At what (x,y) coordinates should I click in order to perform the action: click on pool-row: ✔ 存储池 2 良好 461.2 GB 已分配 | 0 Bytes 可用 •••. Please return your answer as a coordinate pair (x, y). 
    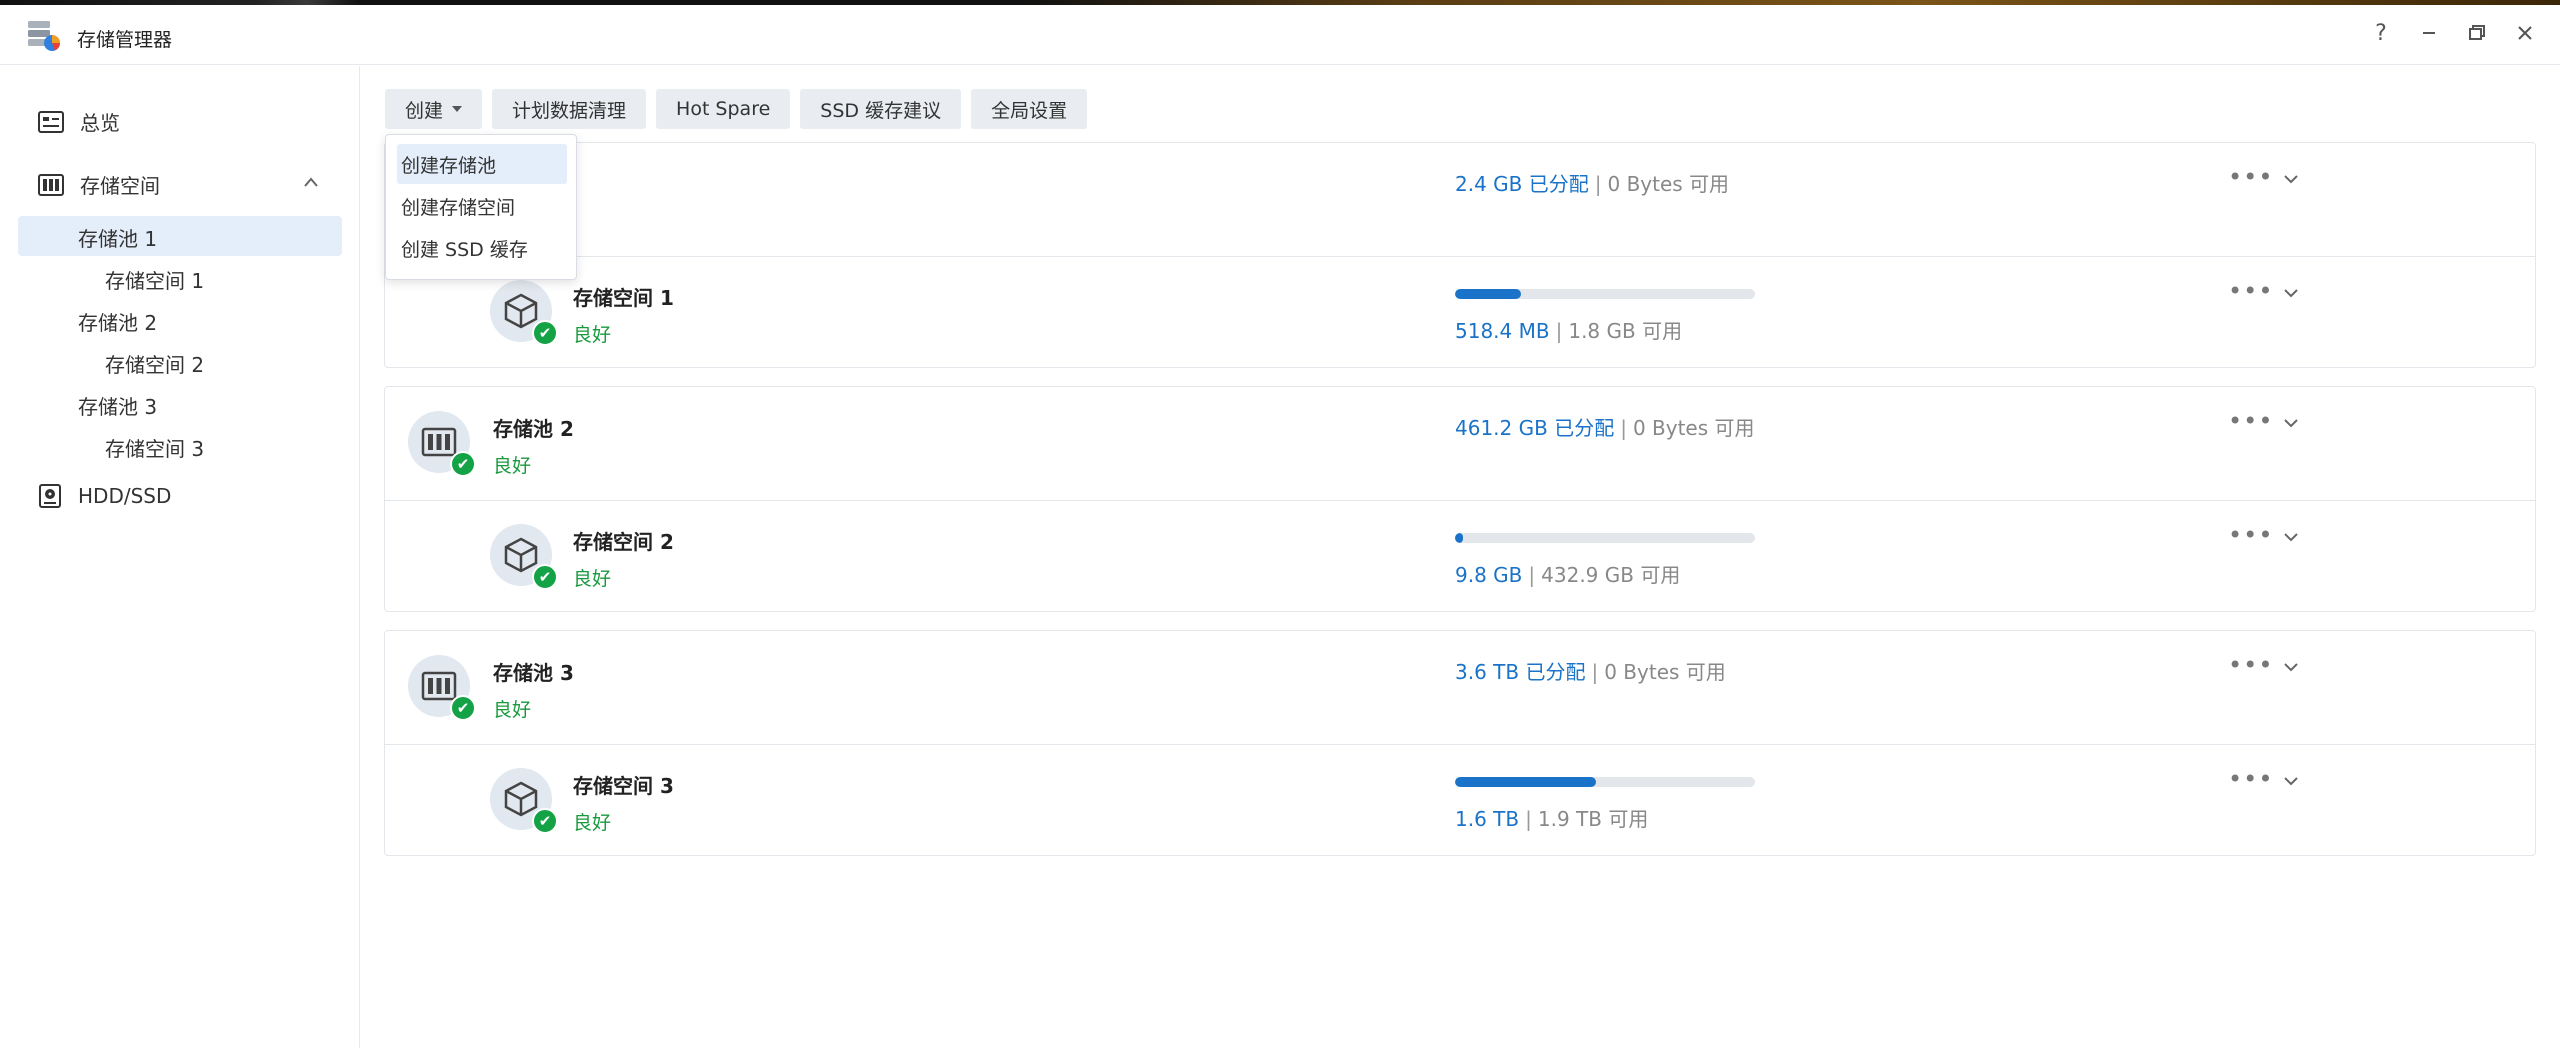
    Looking at the image, I should click on (1460, 443).